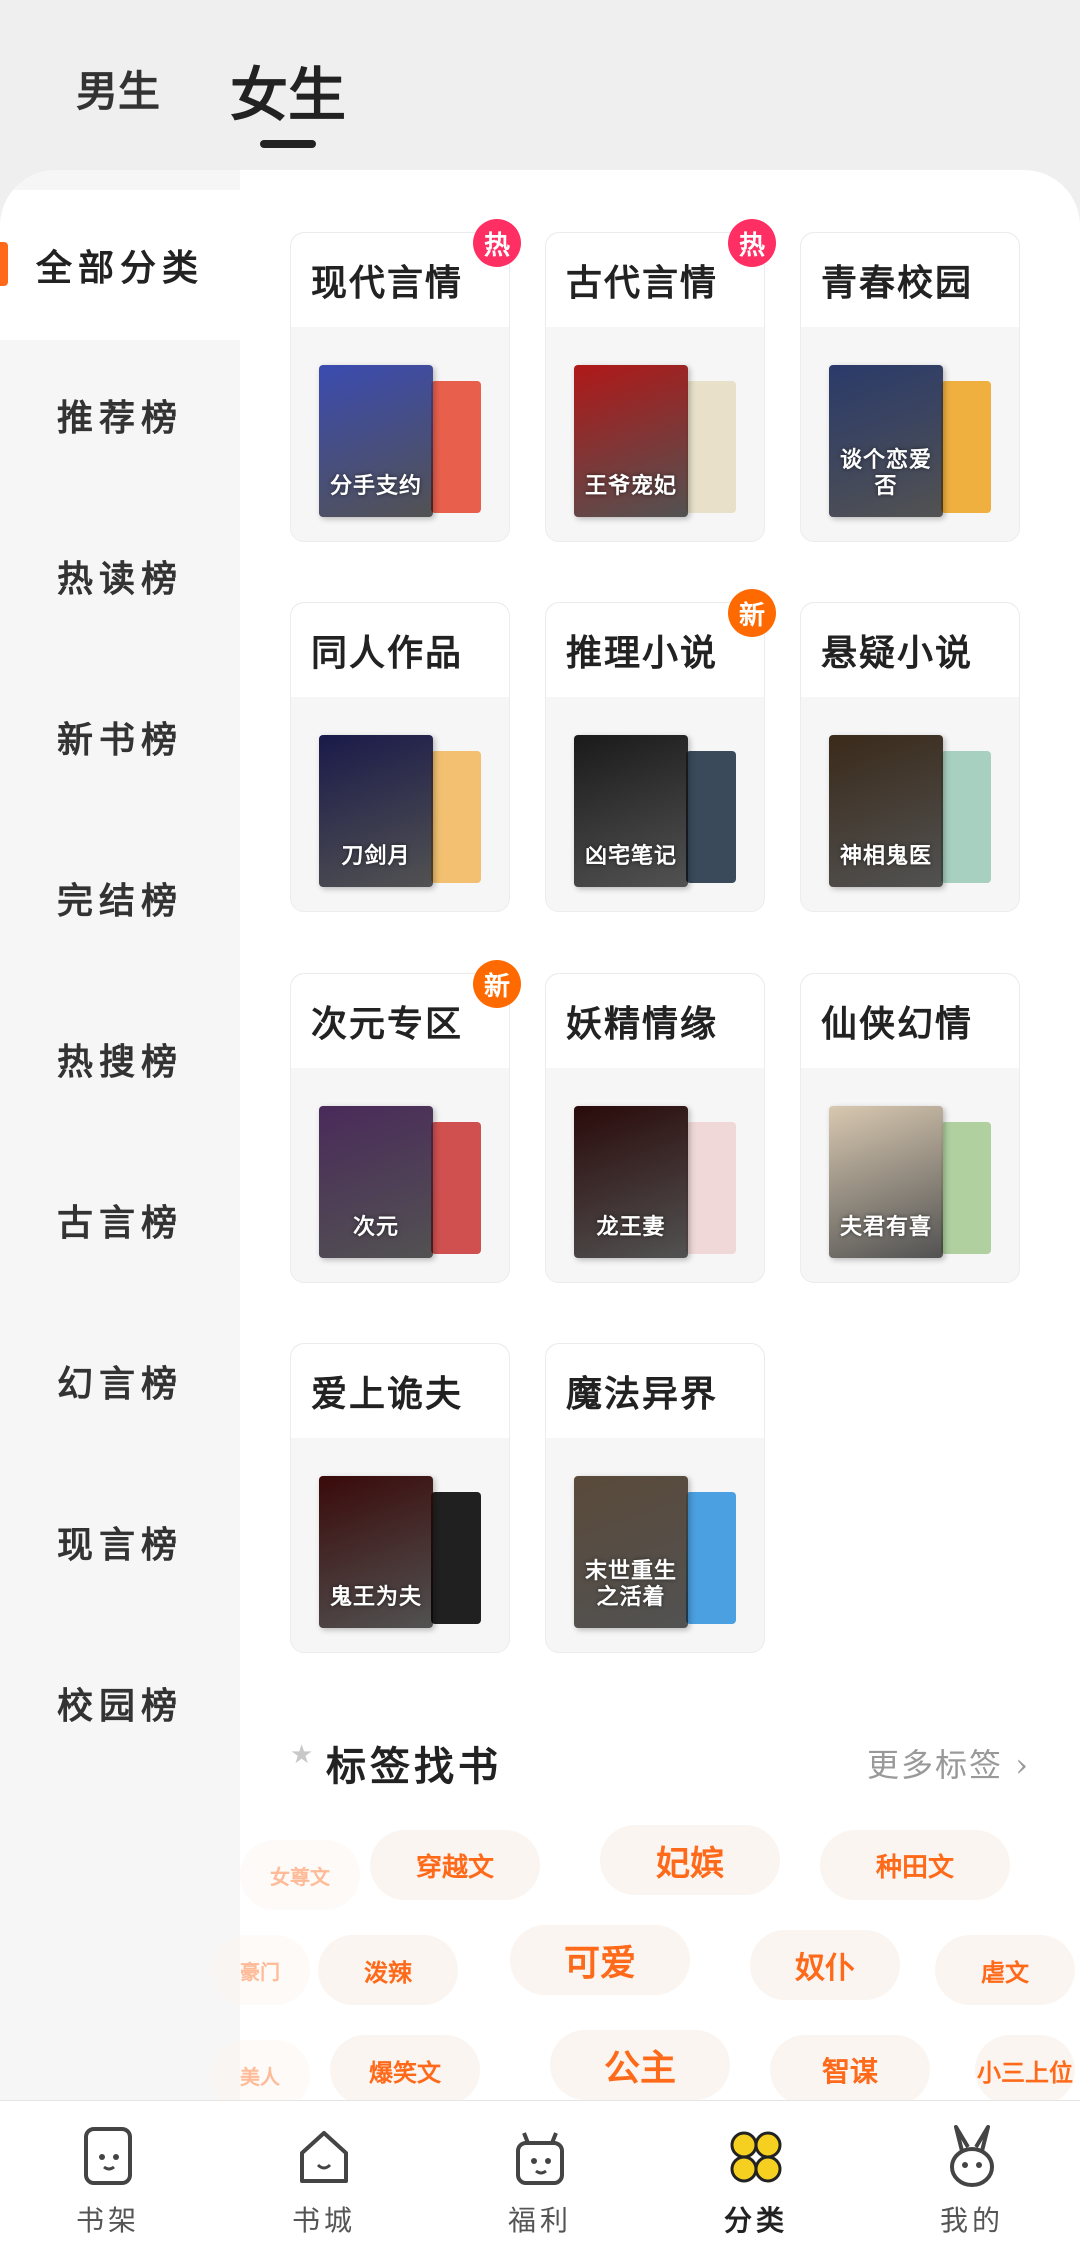  I want to click on book-cover: 谈个恋爱否, so click(886, 441).